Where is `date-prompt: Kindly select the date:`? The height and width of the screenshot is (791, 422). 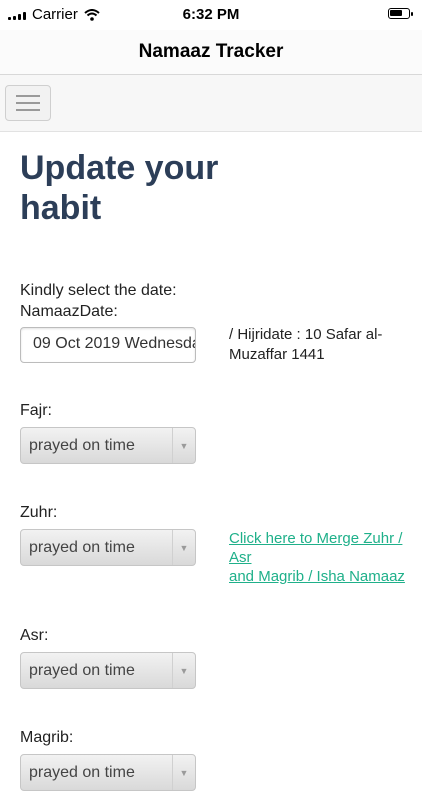
date-prompt: Kindly select the date: is located at coordinates (98, 290).